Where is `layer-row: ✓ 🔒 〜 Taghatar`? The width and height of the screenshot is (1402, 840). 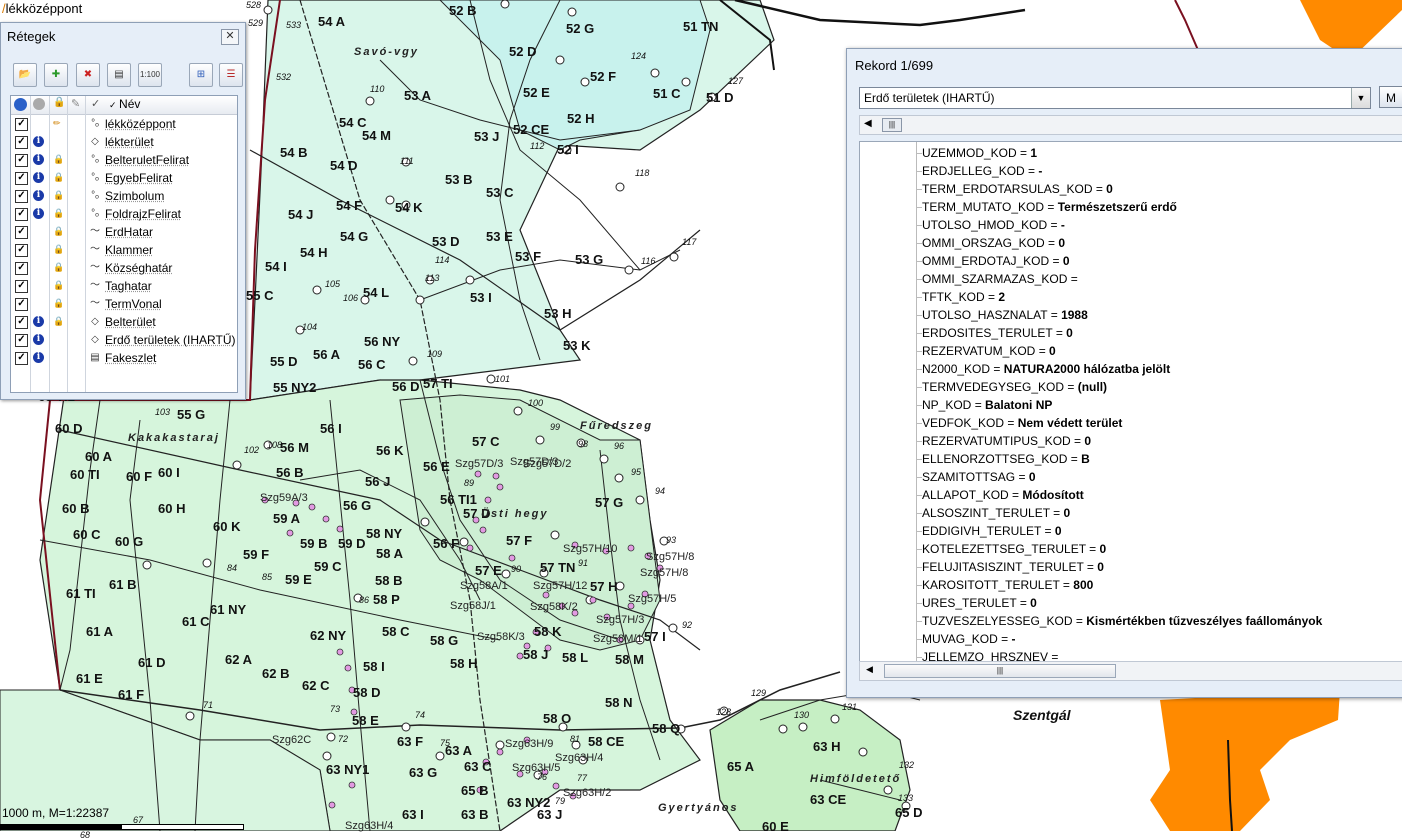
layer-row: ✓ 🔒 〜 Taghatar is located at coordinates (124, 286).